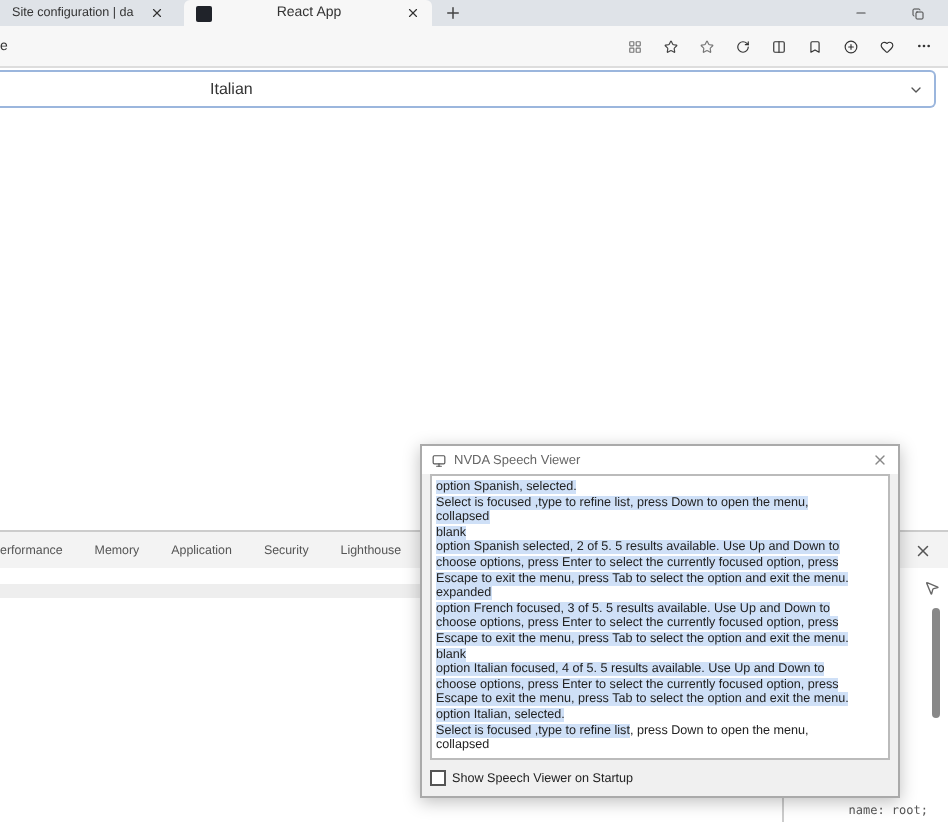 The width and height of the screenshot is (948, 822). What do you see at coordinates (204, 13) in the screenshot?
I see `react-logo-icon` at bounding box center [204, 13].